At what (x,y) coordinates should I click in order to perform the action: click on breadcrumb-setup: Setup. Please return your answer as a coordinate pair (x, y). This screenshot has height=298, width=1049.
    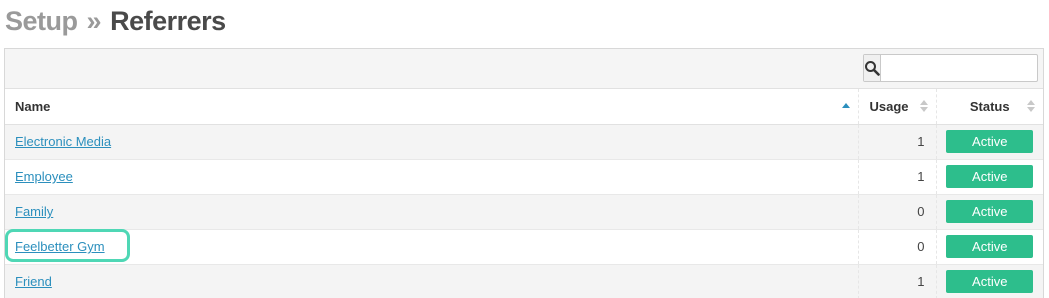
    Looking at the image, I should click on (41, 21).